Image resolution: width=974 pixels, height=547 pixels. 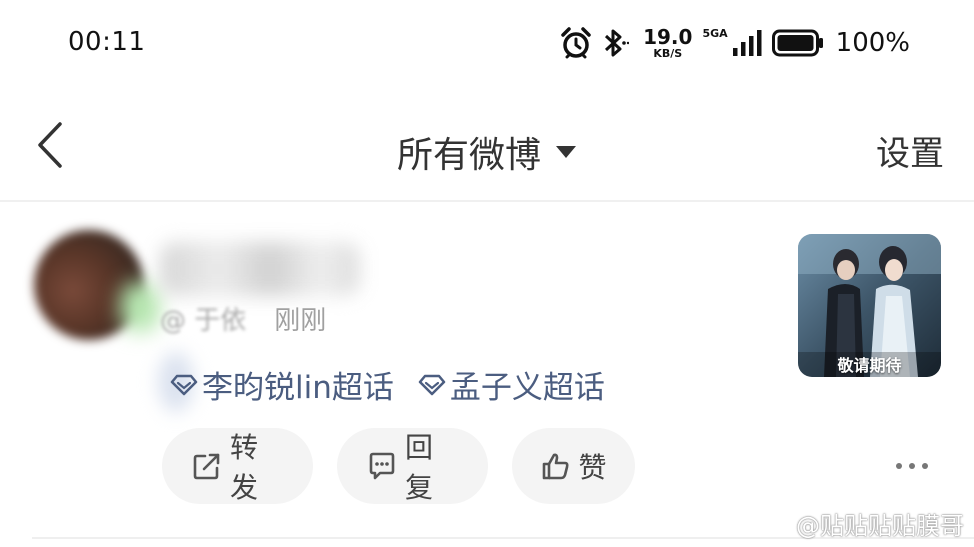 I want to click on feed-filter-dropdown: 所有微博, so click(x=487, y=152).